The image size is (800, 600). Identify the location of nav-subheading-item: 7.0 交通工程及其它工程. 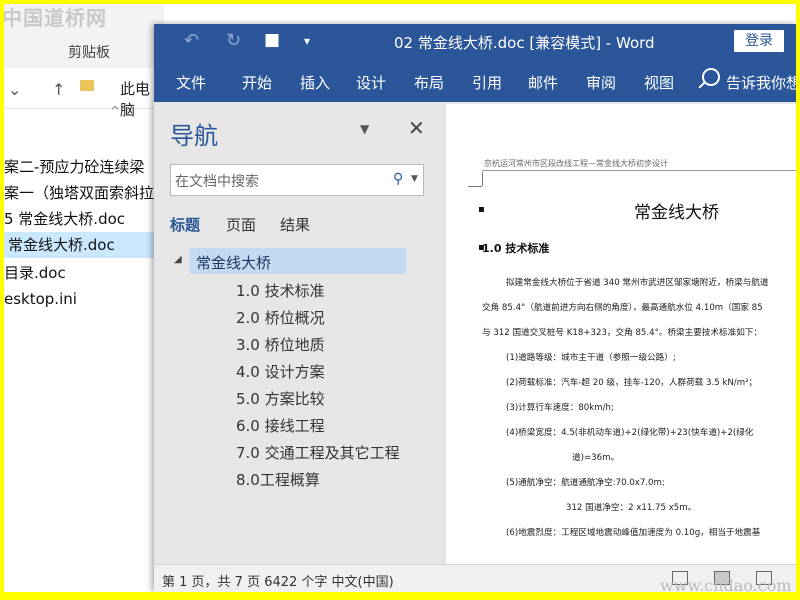
(318, 452).